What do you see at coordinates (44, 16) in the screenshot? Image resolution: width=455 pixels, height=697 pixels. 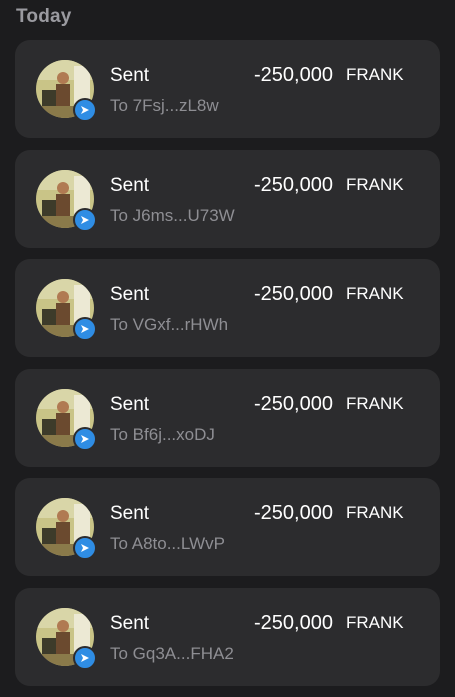 I see `section-title-today: Today` at bounding box center [44, 16].